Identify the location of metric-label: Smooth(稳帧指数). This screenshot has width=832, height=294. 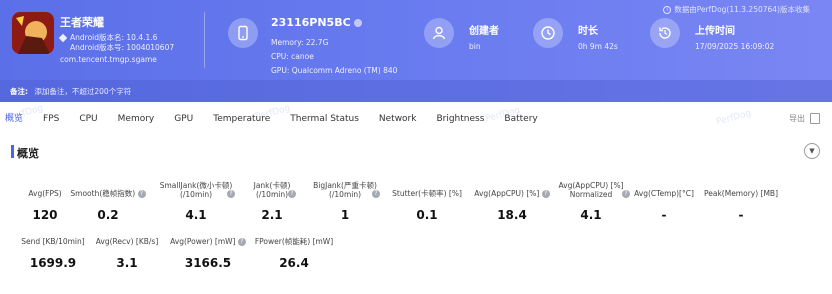
(103, 193).